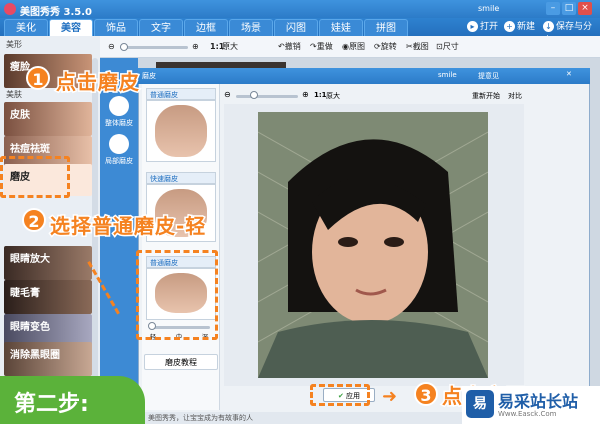 The height and width of the screenshot is (424, 600). What do you see at coordinates (38, 78) in the screenshot?
I see `step1-number: 1` at bounding box center [38, 78].